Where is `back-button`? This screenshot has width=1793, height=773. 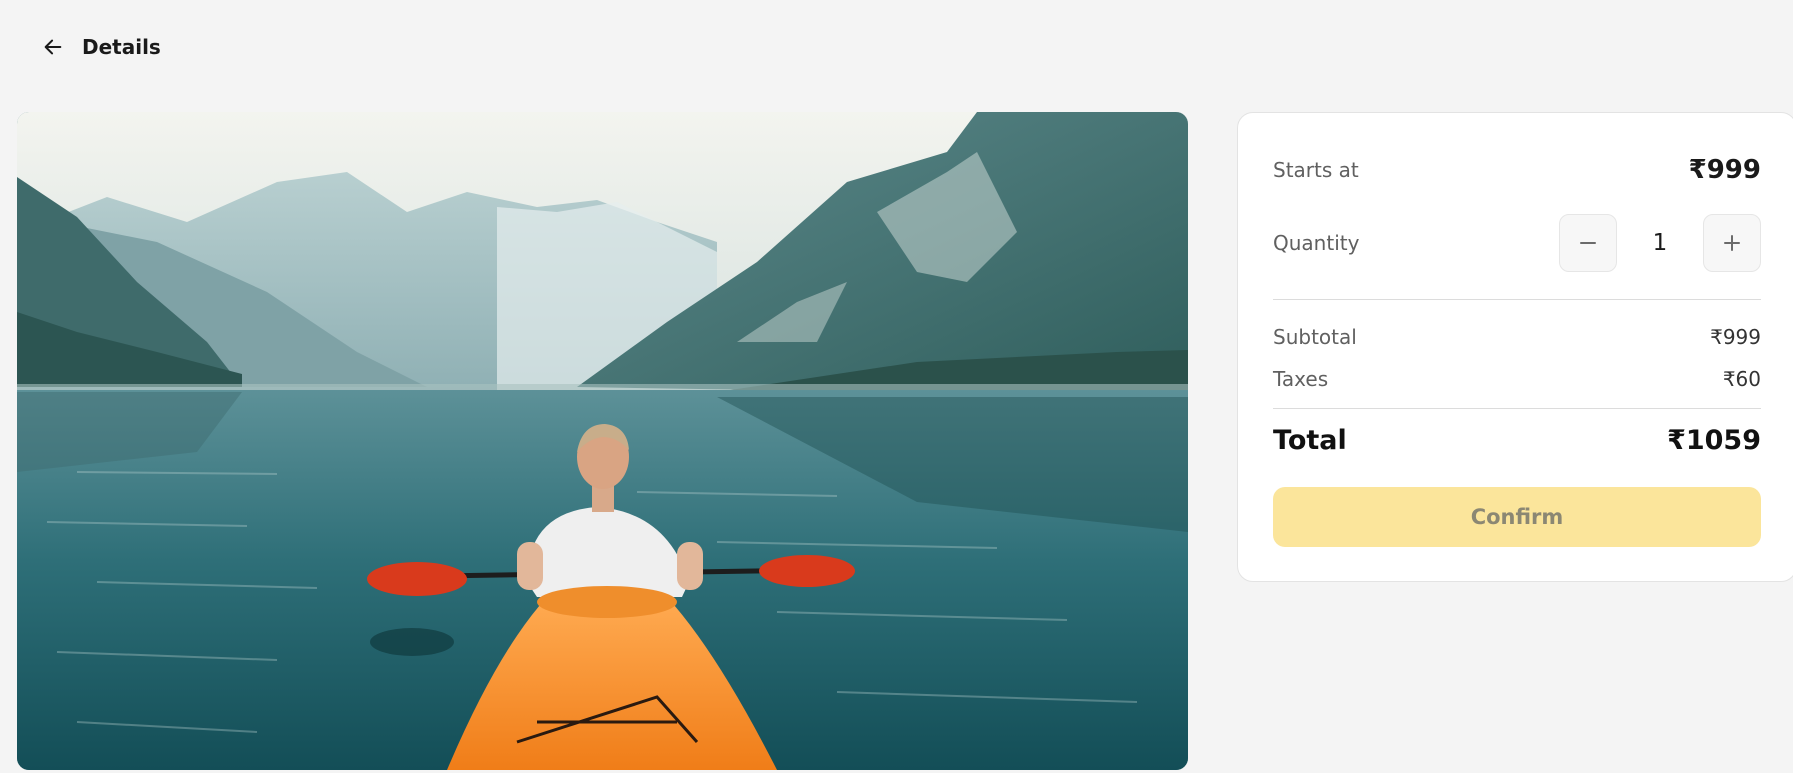 back-button is located at coordinates (53, 47).